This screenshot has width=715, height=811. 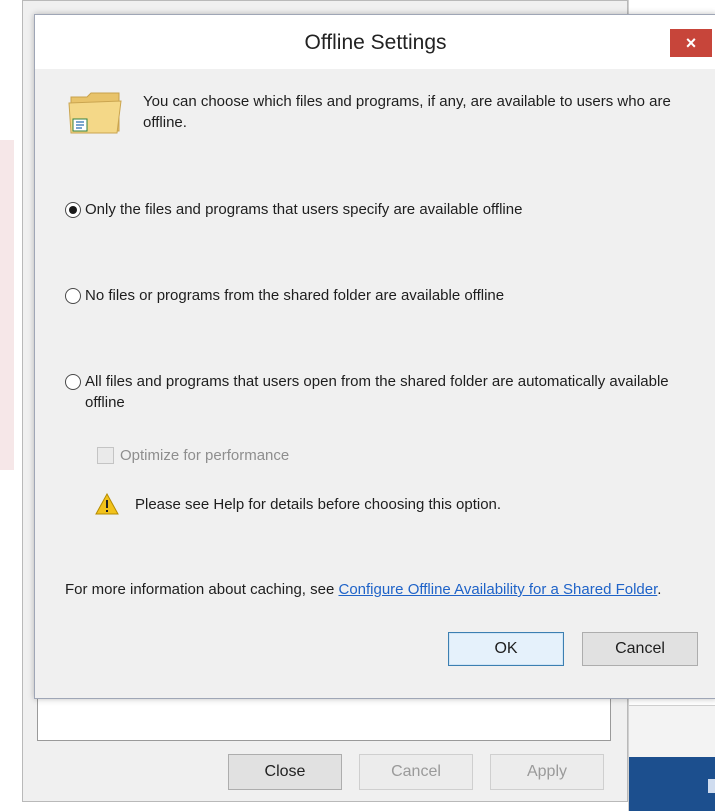 What do you see at coordinates (7, 305) in the screenshot?
I see `watermark-shape` at bounding box center [7, 305].